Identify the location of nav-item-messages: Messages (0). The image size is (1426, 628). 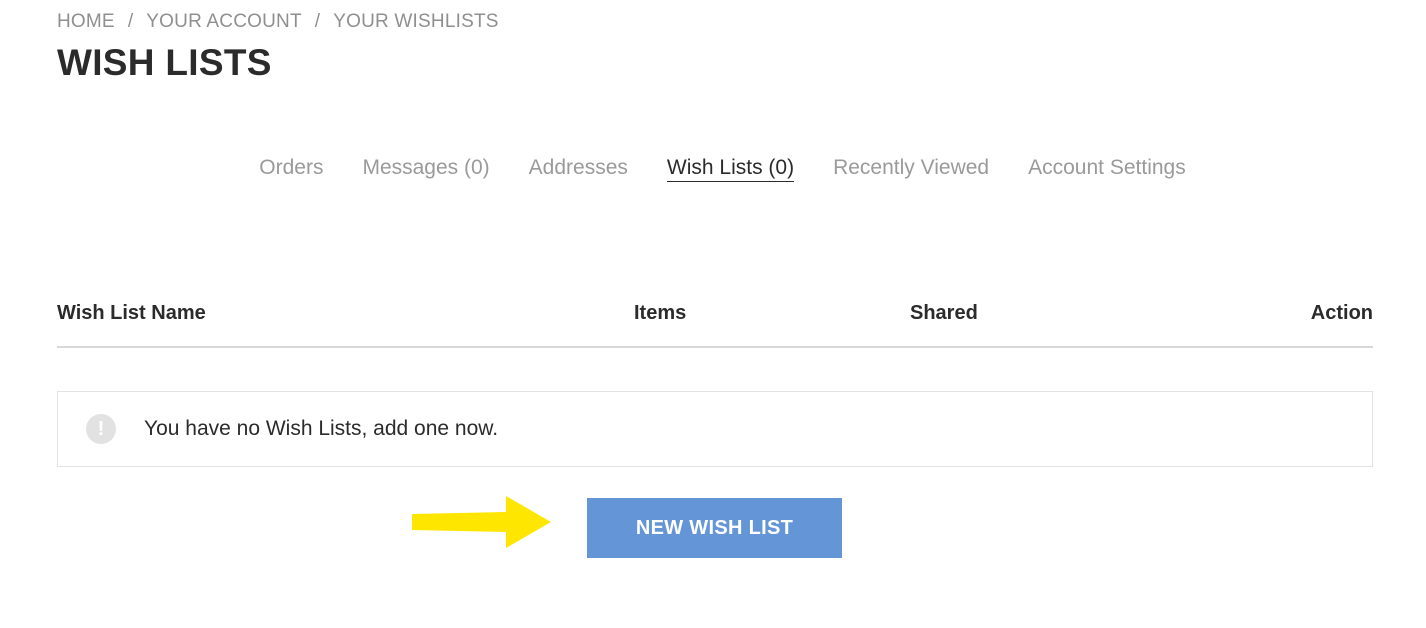
(425, 169).